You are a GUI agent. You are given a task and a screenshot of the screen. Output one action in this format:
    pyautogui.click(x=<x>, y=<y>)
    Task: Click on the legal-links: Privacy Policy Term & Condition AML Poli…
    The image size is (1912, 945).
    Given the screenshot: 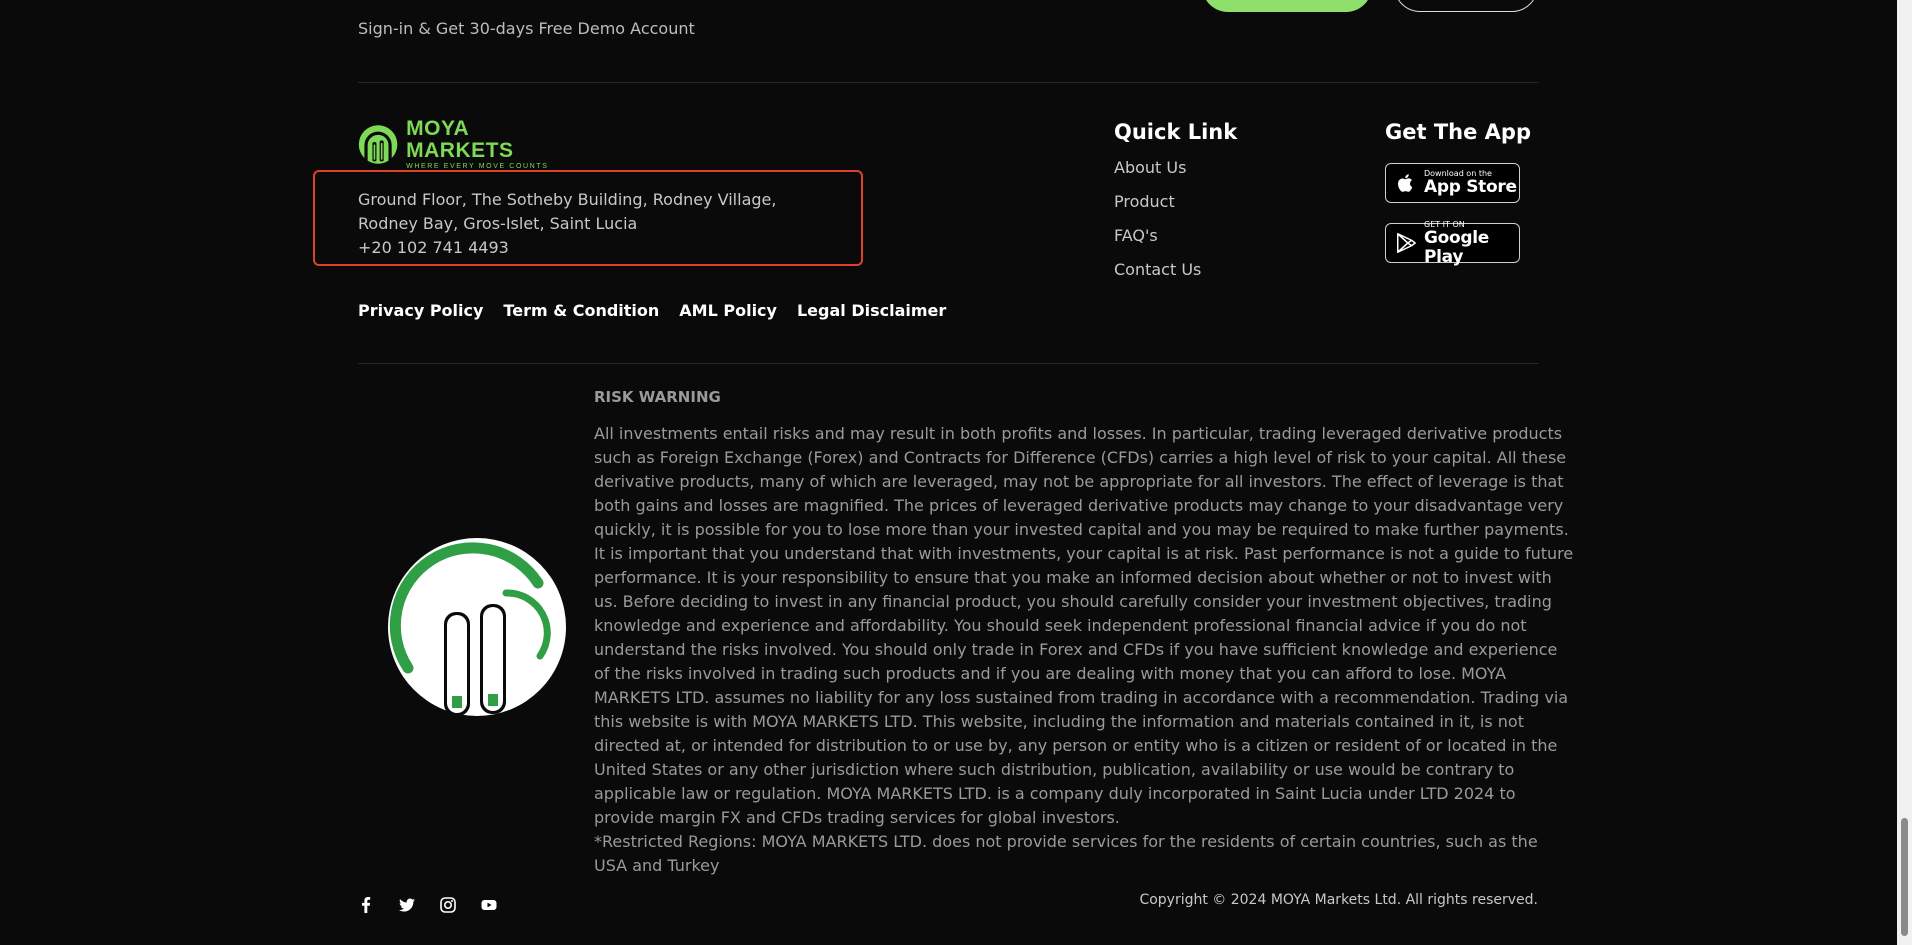 What is the action you would take?
    pyautogui.click(x=652, y=310)
    